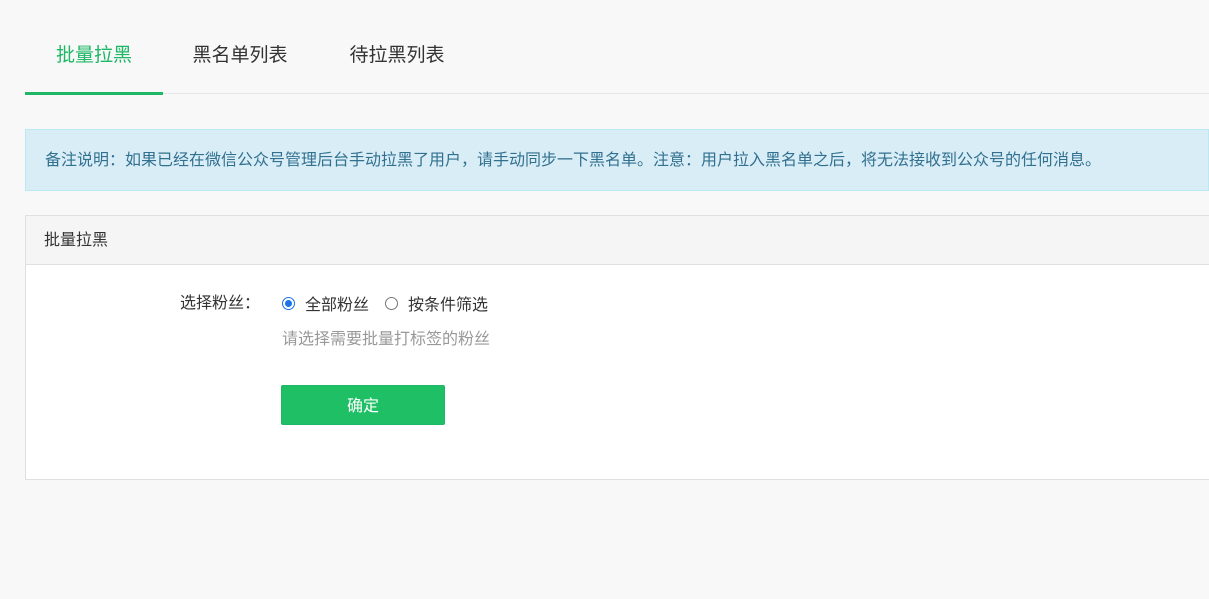  I want to click on tab-batch-block: 批量拉黑, so click(94, 56).